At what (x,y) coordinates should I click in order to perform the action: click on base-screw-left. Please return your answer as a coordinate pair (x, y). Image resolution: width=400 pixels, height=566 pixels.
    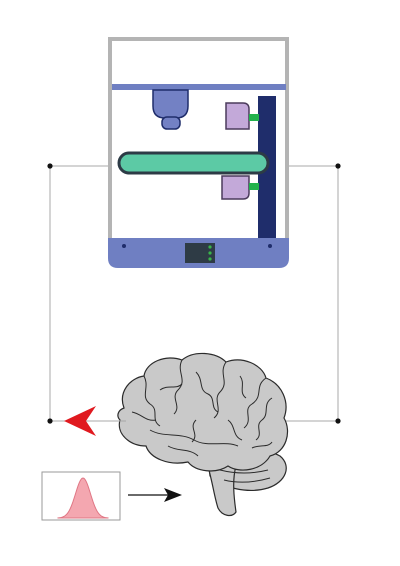
    Looking at the image, I should click on (124, 246).